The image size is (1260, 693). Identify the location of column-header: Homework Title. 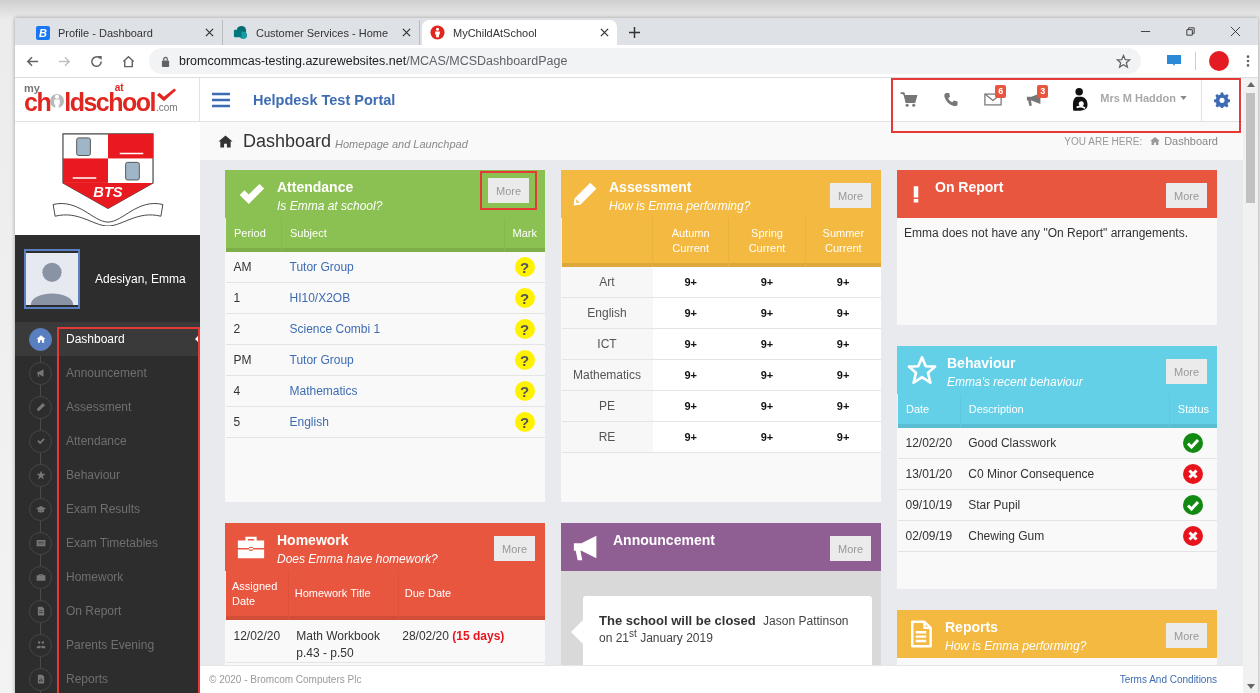
(332, 593).